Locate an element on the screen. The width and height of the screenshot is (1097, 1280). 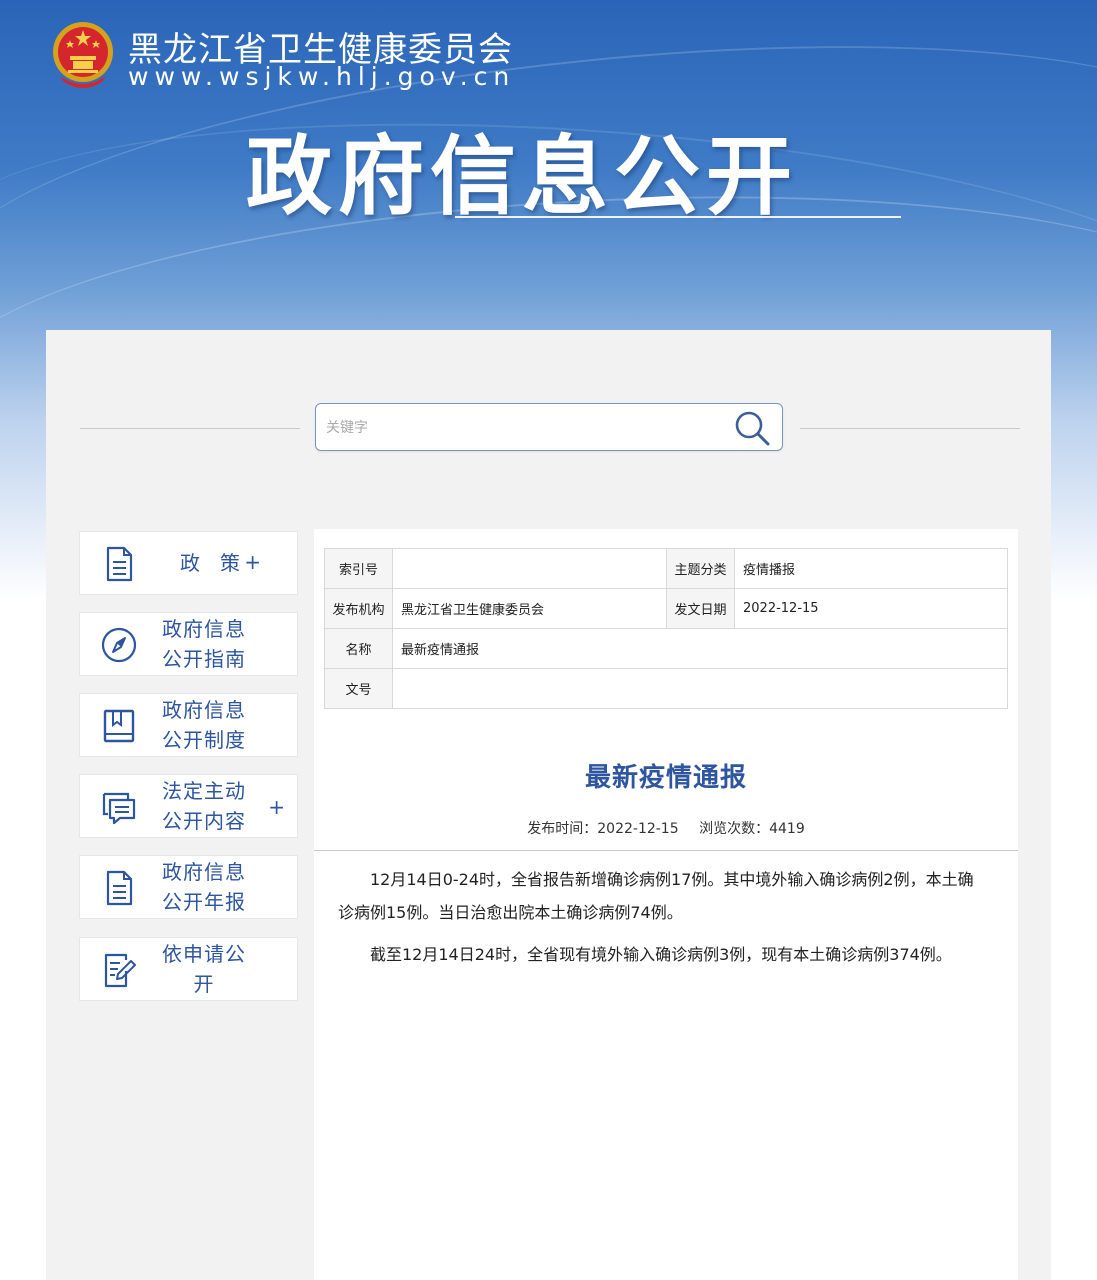
topic-value: 疫情播报 is located at coordinates (871, 568).